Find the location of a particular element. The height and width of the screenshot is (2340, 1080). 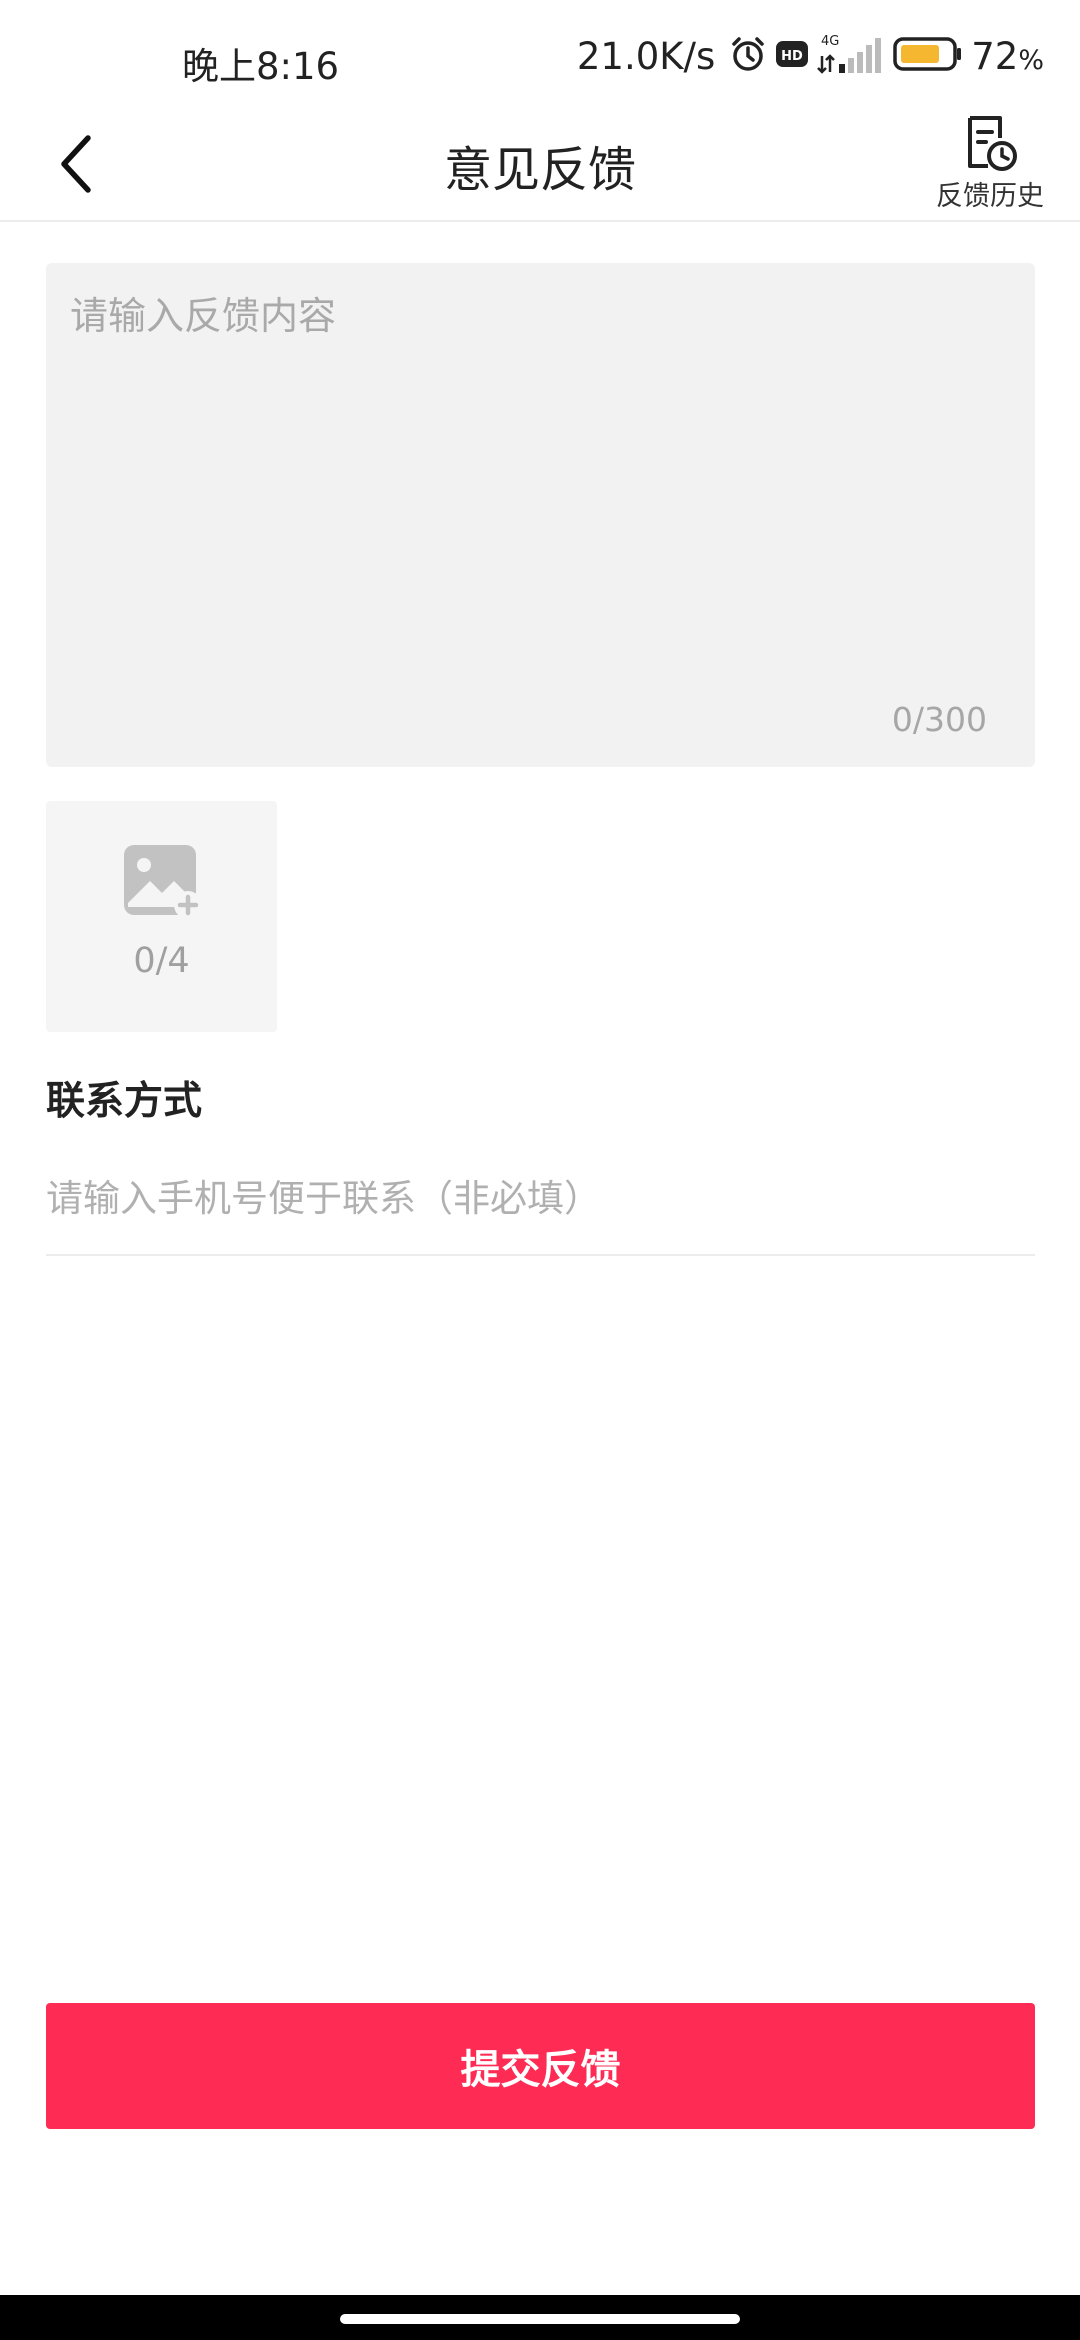

svg-text: HD is located at coordinates (792, 56).